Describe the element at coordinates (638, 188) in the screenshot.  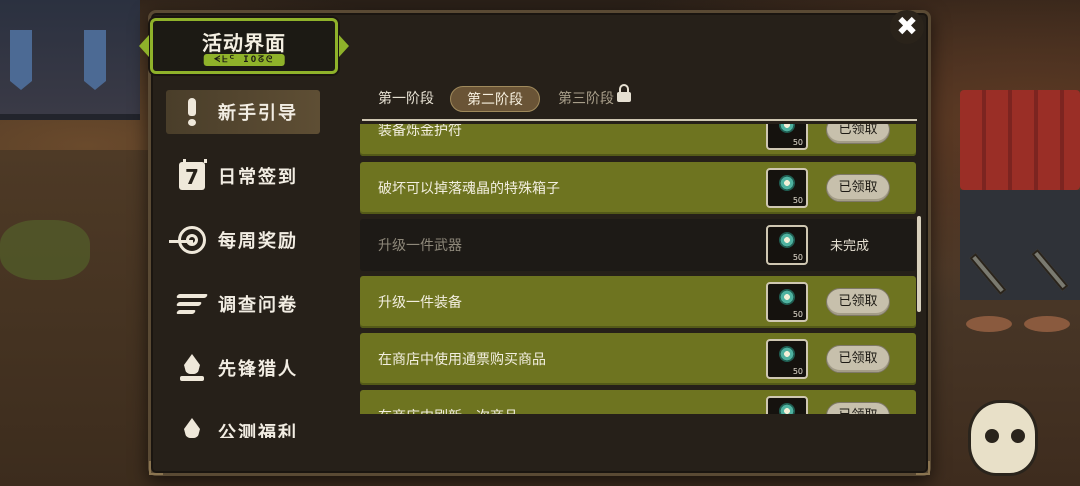
I see `task-row: 破坏可以掉落魂晶的特殊箱子 50 已领取` at that location.